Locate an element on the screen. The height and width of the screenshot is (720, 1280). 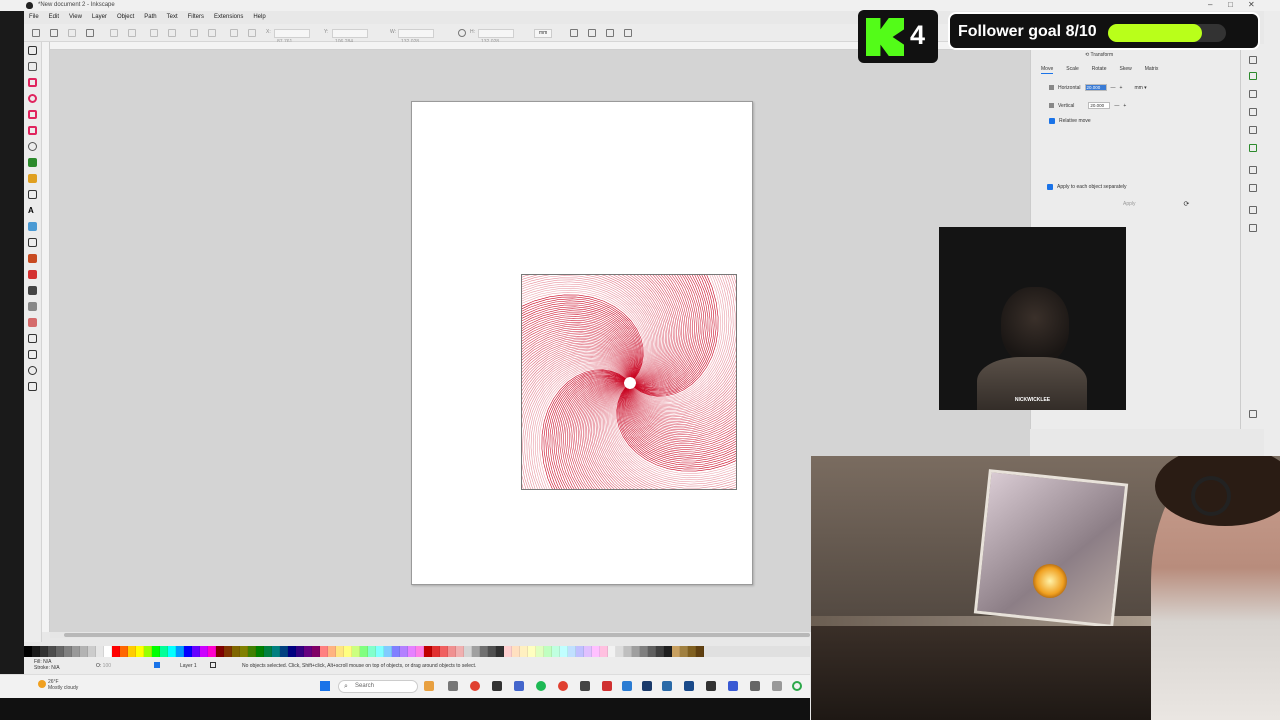
3d-box-tool-icon is located at coordinates (32, 130).